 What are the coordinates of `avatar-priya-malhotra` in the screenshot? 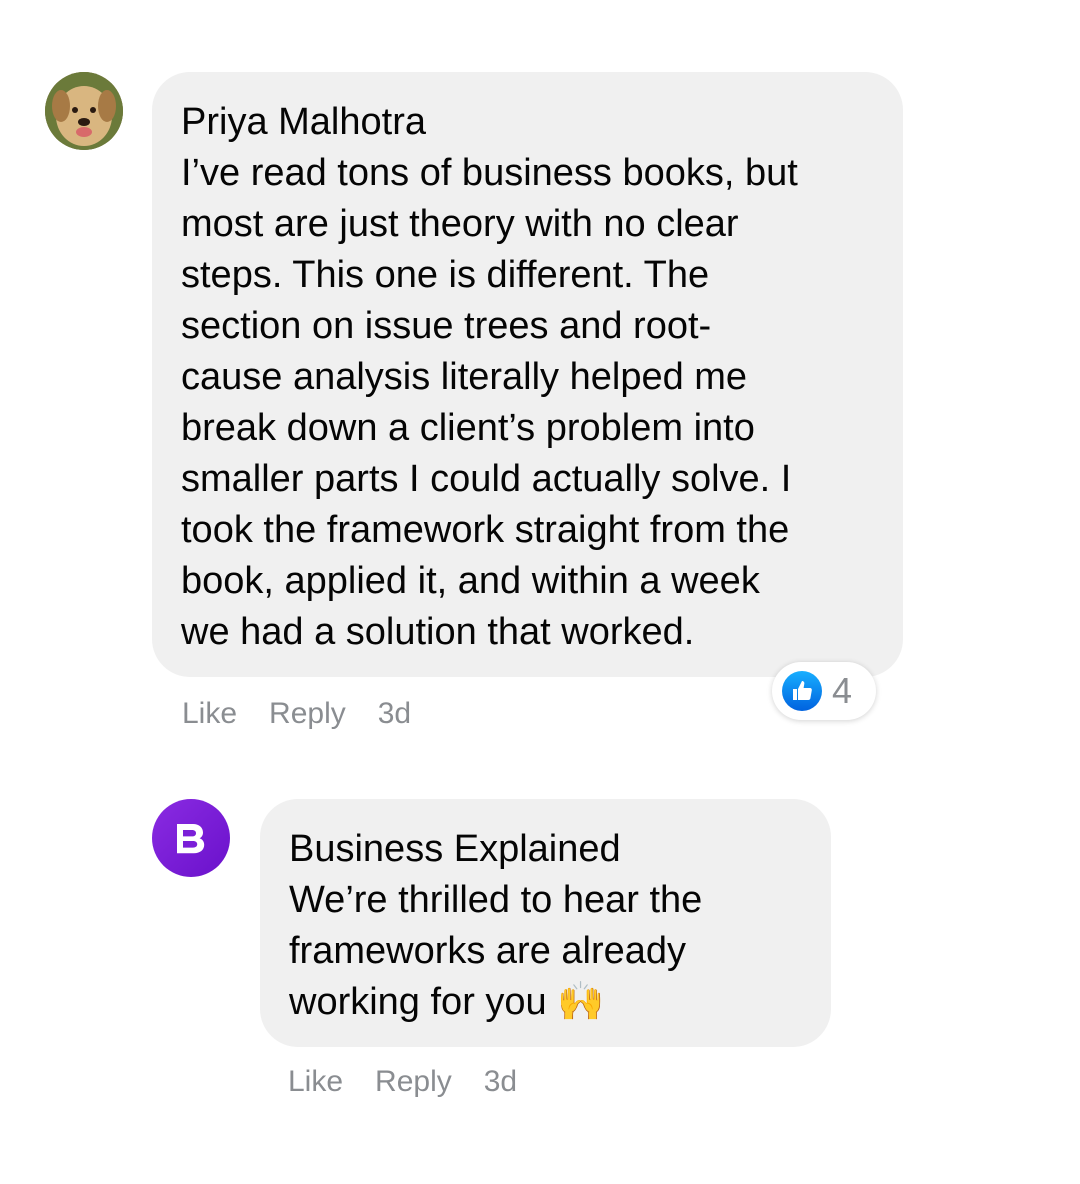 It's located at (84, 111).